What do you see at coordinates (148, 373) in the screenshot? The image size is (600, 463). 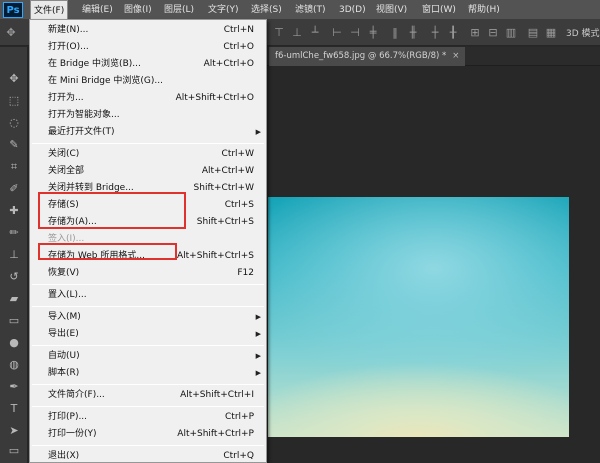 I see `menu-item-scripts: 脚本(R) ▶` at bounding box center [148, 373].